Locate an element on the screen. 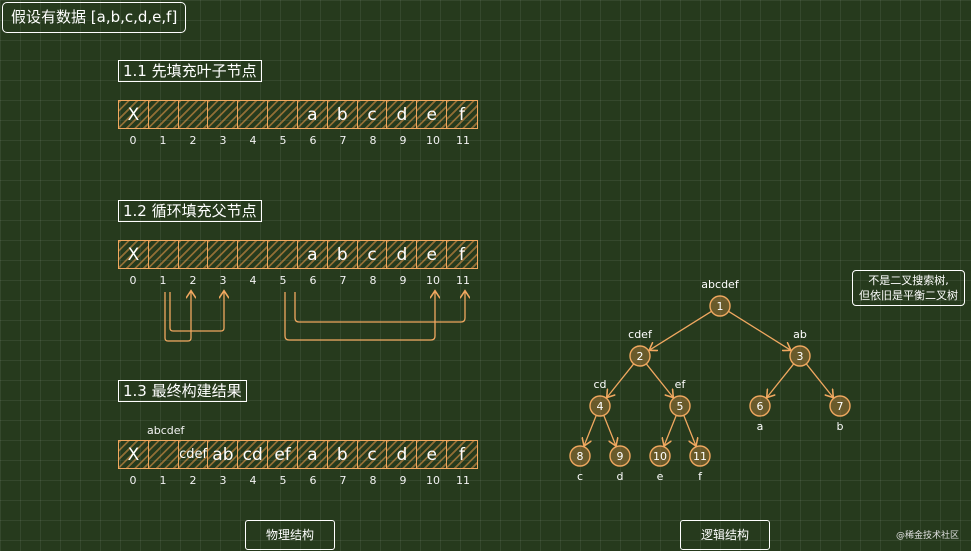  tree-node-leaf-value: b is located at coordinates (840, 426).